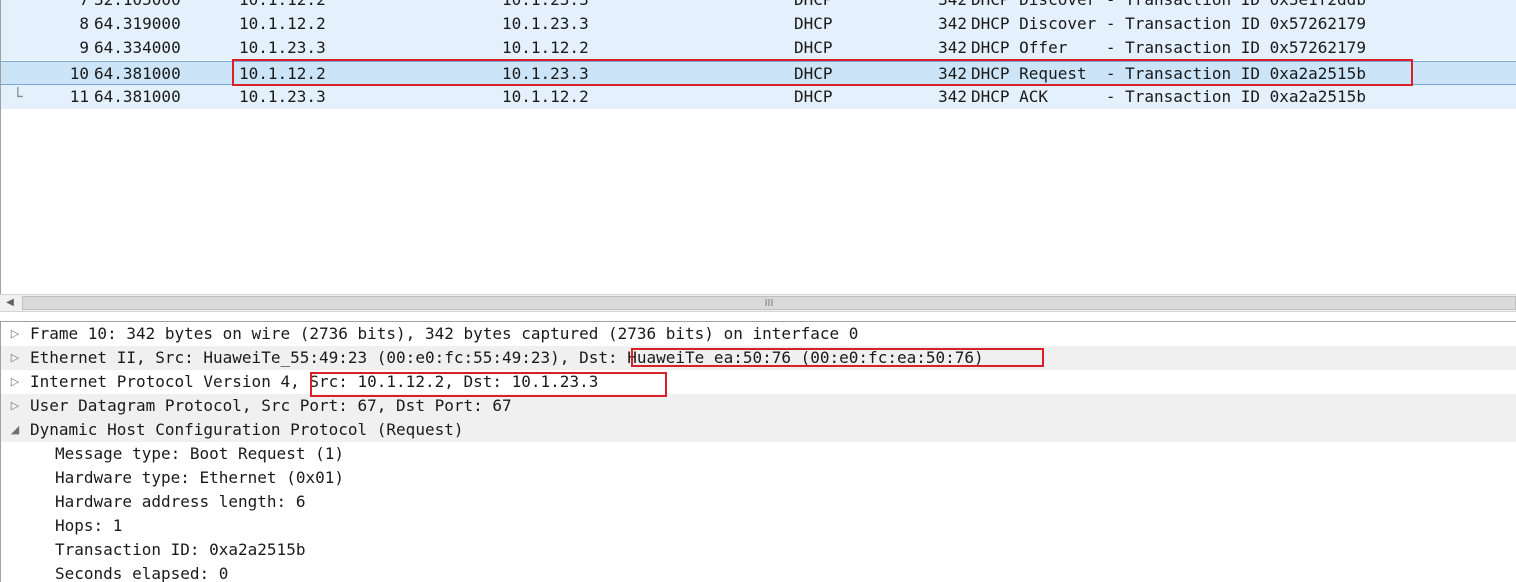 The height and width of the screenshot is (582, 1516). What do you see at coordinates (137, 23) in the screenshot?
I see `packet-time: 64.319000` at bounding box center [137, 23].